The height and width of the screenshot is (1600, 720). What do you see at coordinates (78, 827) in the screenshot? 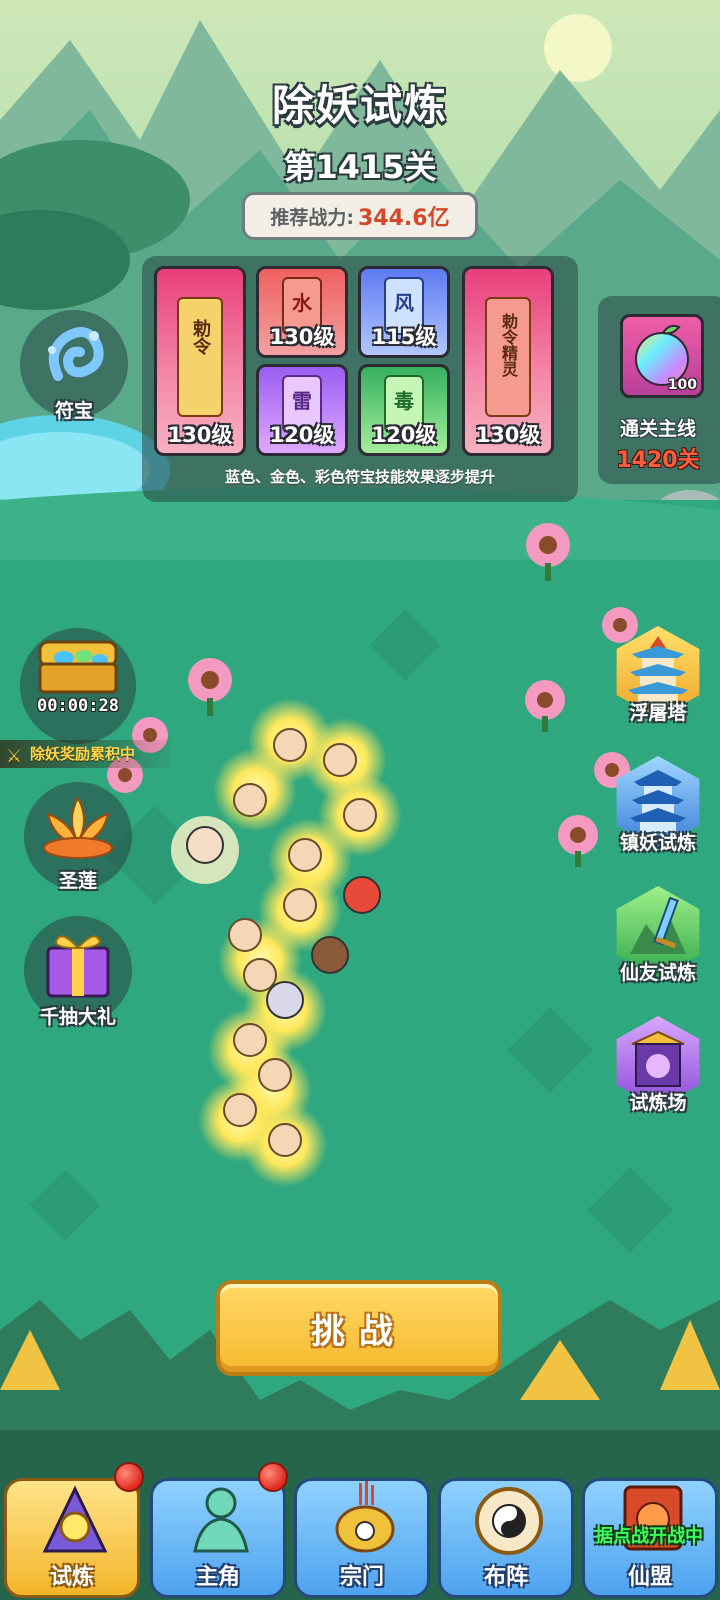
I see `lotus-icon` at bounding box center [78, 827].